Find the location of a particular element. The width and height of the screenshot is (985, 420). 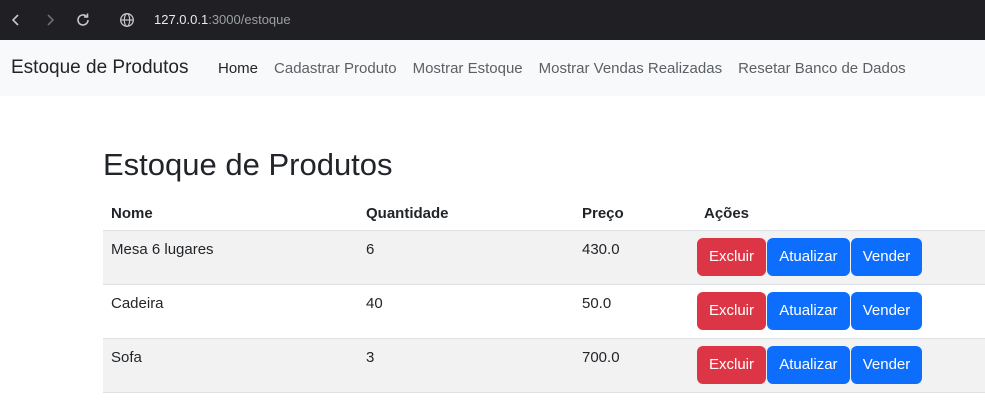

globe-icon is located at coordinates (127, 20).